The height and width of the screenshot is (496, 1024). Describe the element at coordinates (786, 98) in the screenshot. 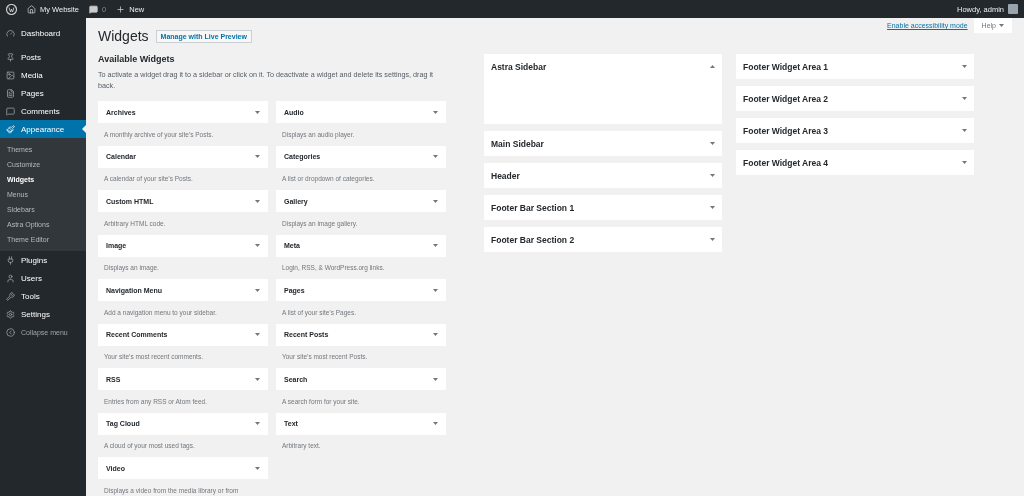

I see `widget-area-title: Footer Widget Area 2` at that location.